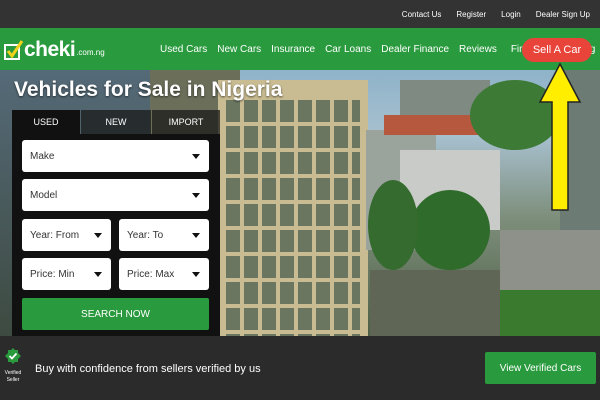 Image resolution: width=600 pixels, height=400 pixels. I want to click on year-from-value: Year: From, so click(55, 235).